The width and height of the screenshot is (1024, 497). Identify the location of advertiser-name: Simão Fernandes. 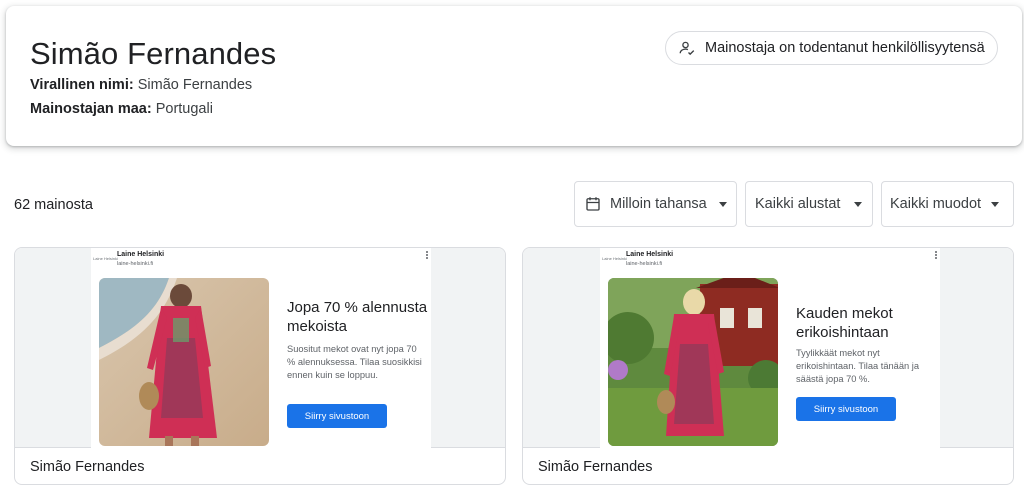
(153, 53).